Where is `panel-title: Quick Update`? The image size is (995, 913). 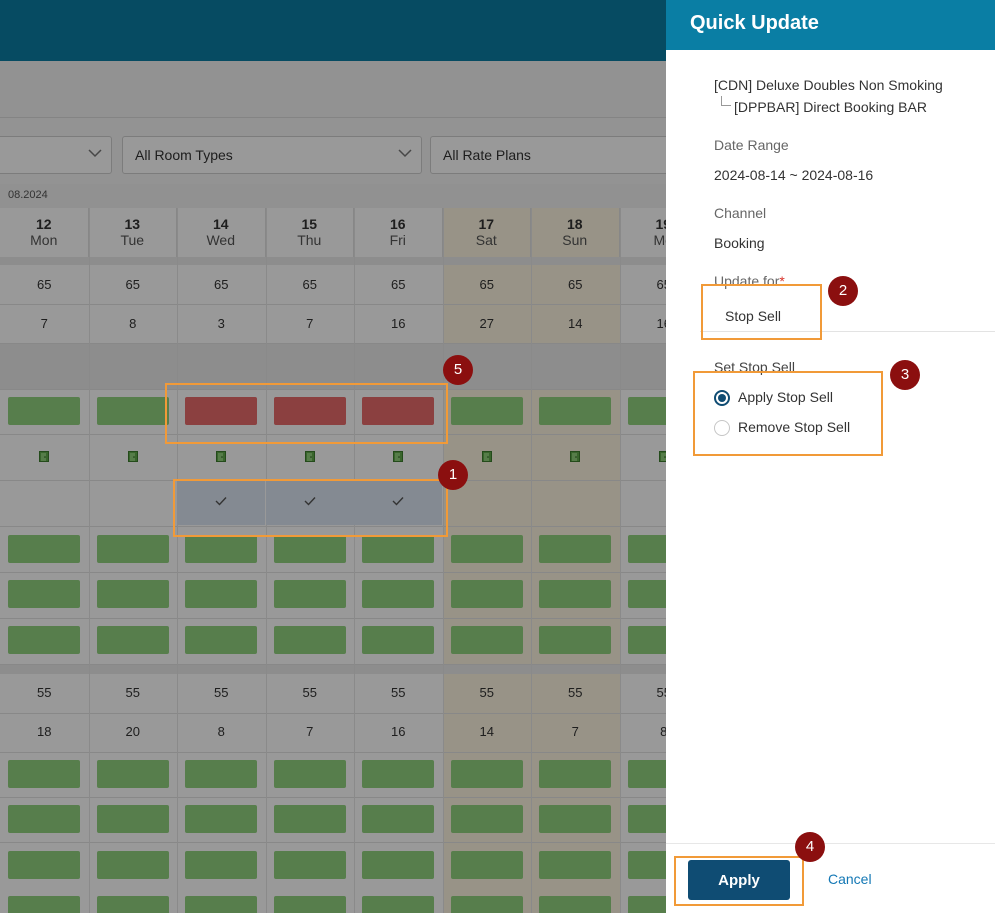
panel-title: Quick Update is located at coordinates (754, 23).